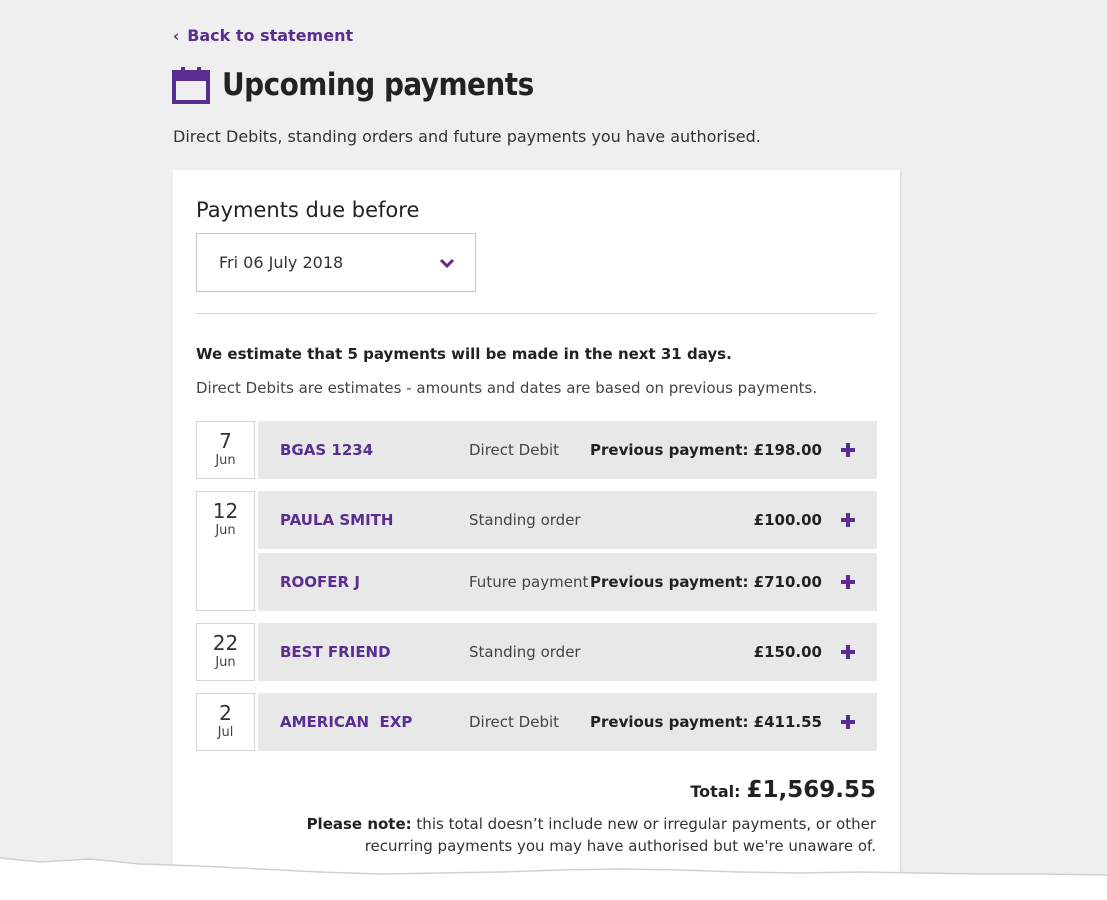 This screenshot has width=1107, height=900. I want to click on payee-name: BEST FRIEND, so click(335, 652).